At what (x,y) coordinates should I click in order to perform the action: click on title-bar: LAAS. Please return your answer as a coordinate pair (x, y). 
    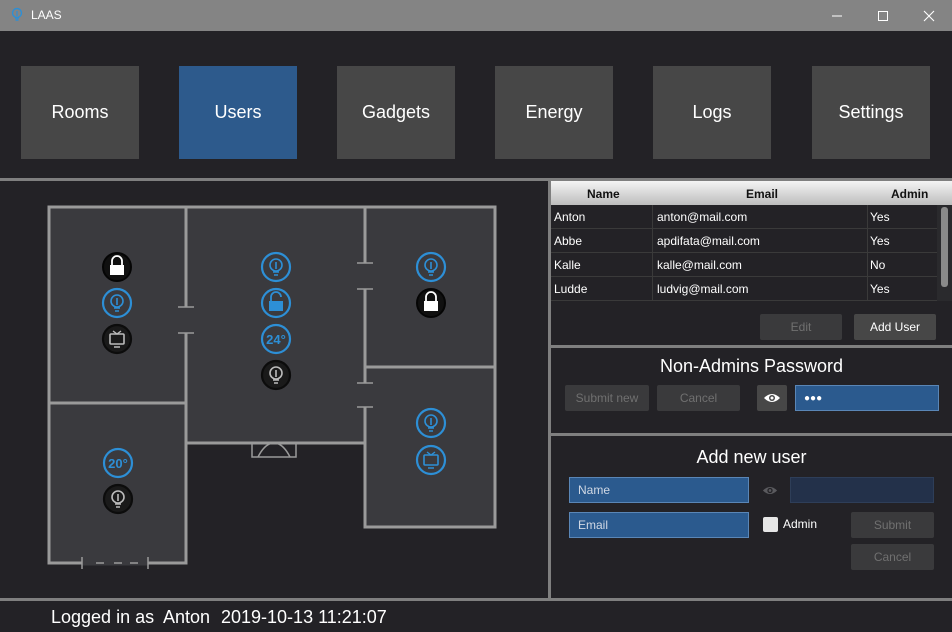
    Looking at the image, I should click on (476, 15).